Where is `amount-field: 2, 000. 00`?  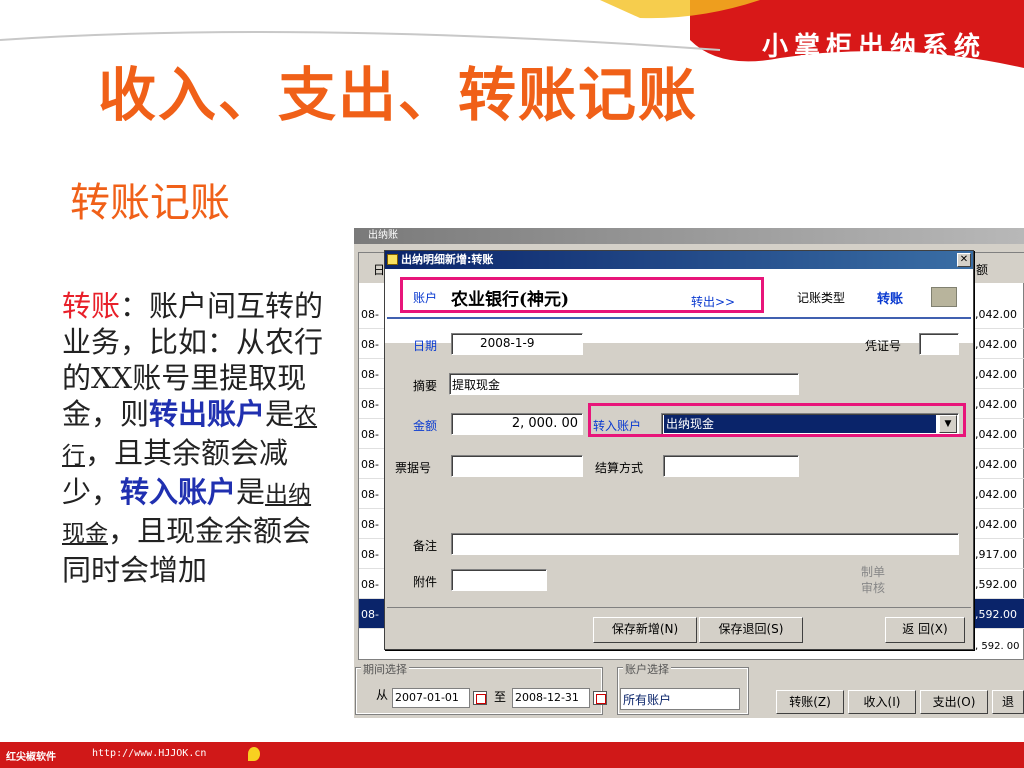 amount-field: 2, 000. 00 is located at coordinates (517, 424).